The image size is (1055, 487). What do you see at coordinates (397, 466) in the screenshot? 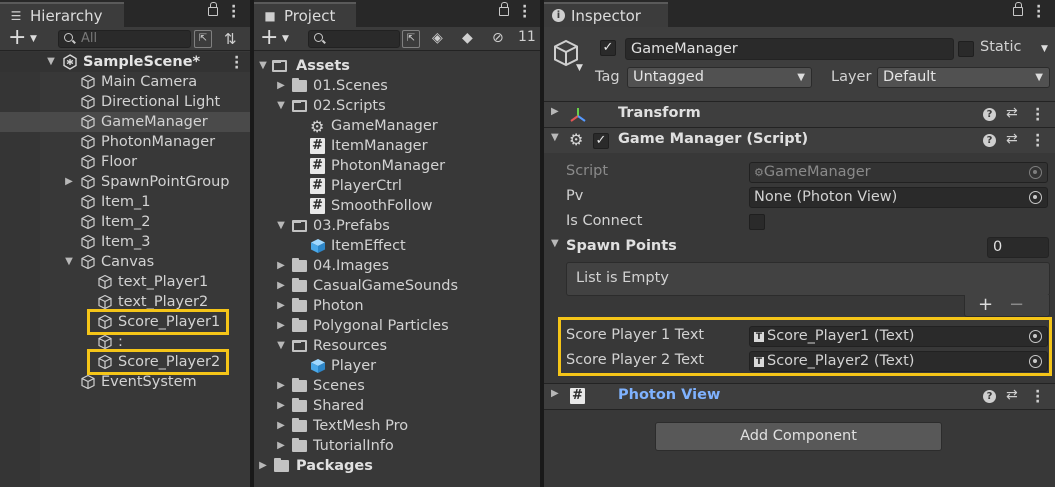
I see `project-item: ▶ Packages` at bounding box center [397, 466].